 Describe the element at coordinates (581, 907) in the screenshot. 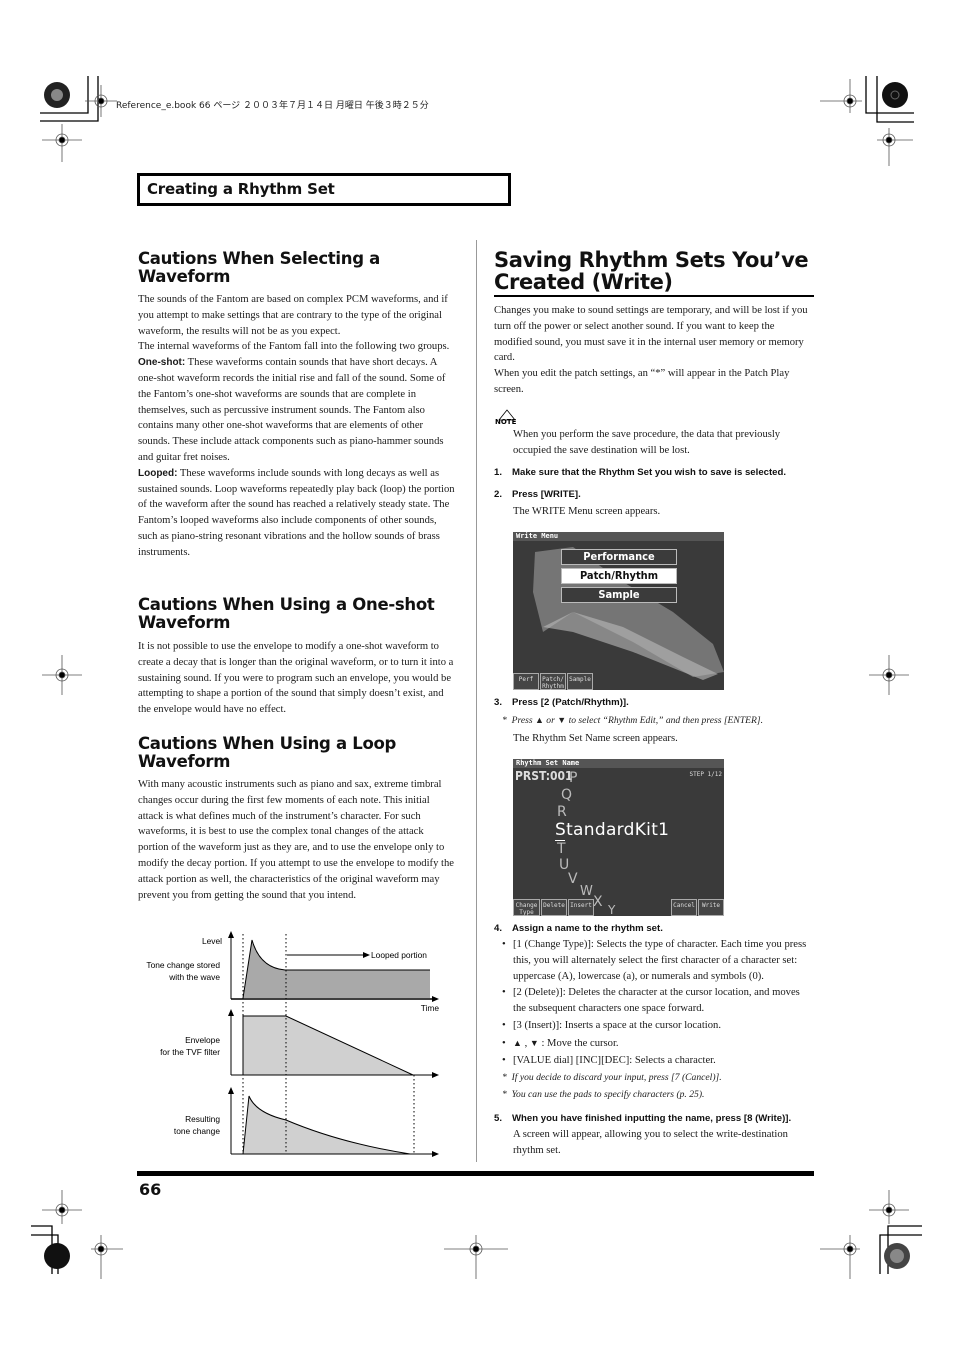

I see `fkey-insert: Insert` at that location.